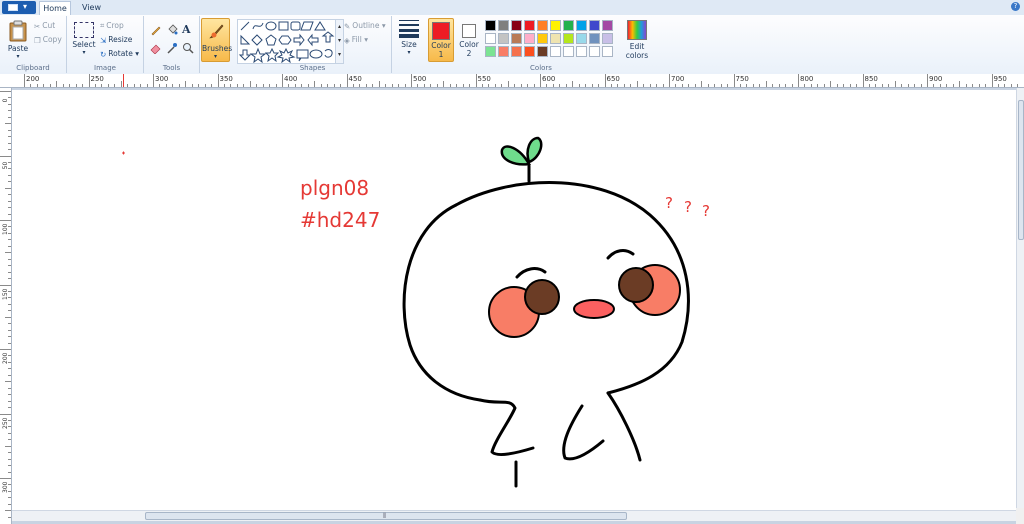  Describe the element at coordinates (541, 68) in the screenshot. I see `colors-group-label: Colors` at that location.